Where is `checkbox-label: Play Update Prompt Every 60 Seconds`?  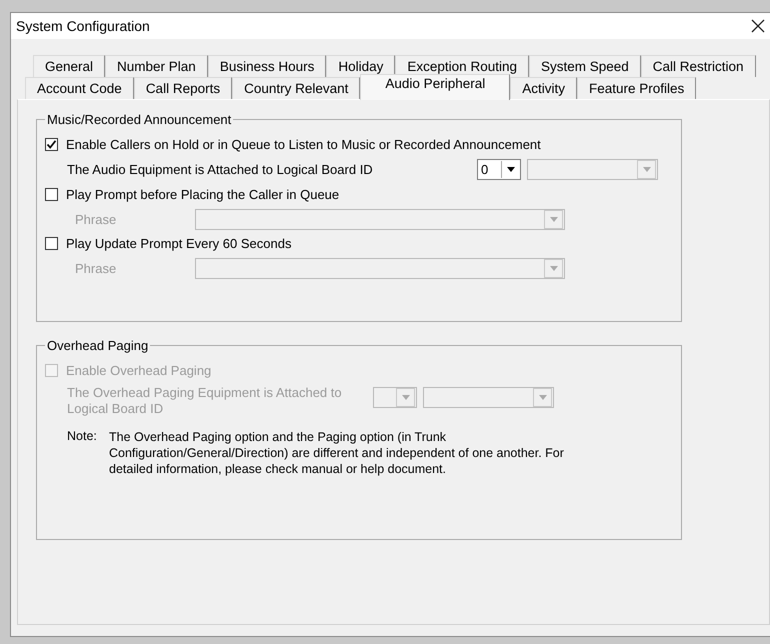 checkbox-label: Play Update Prompt Every 60 Seconds is located at coordinates (179, 243).